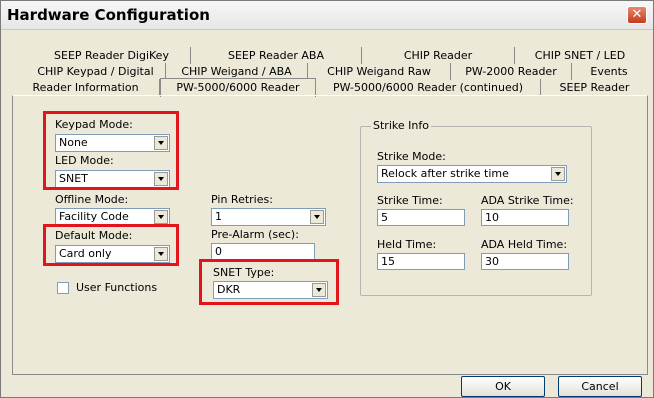 This screenshot has height=398, width=654. Describe the element at coordinates (525, 217) in the screenshot. I see `ada-strike-time-field: 10` at that location.